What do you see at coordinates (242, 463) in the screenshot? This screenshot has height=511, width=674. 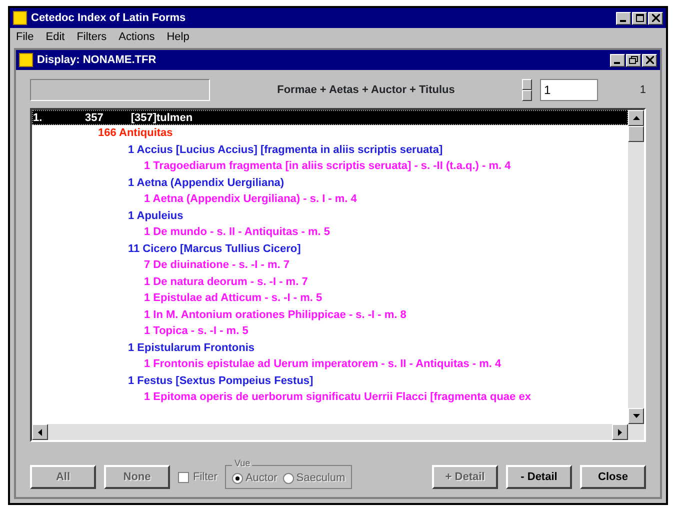 I see `group-label: Vue` at bounding box center [242, 463].